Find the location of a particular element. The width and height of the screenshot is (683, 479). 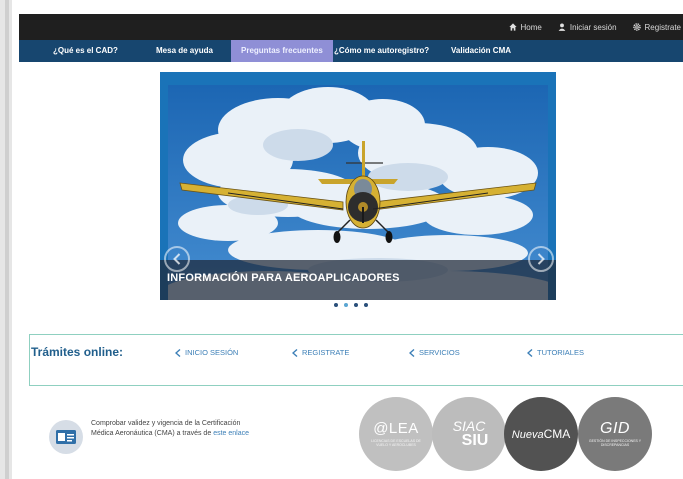

tramites-link-label: INICIO SESIÓN is located at coordinates (212, 352).